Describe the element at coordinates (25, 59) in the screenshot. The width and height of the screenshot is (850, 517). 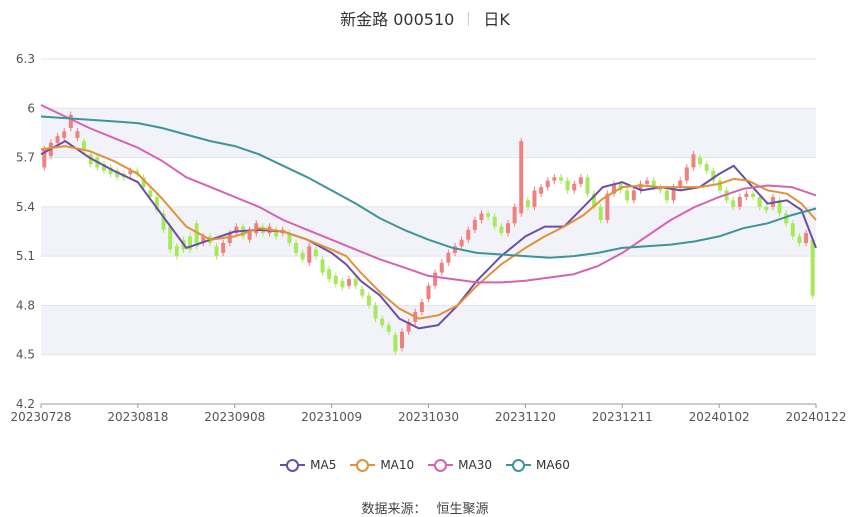
I see `y-tick-label: 6.3` at that location.